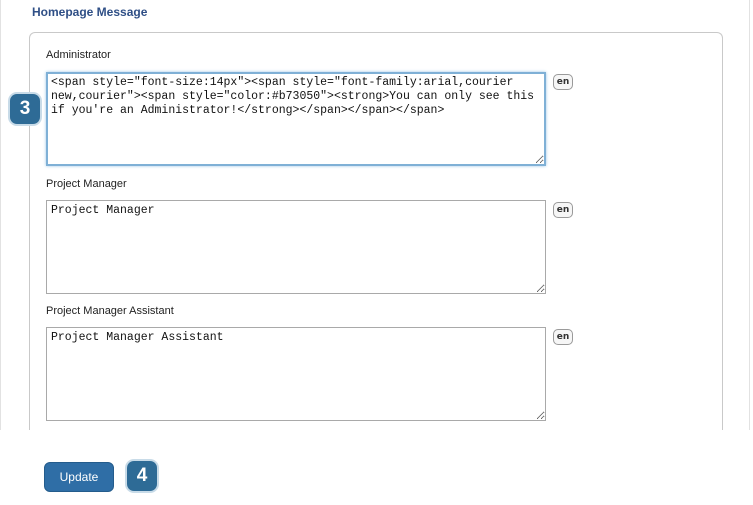 This screenshot has height=505, width=753. Describe the element at coordinates (78, 55) in the screenshot. I see `administrator-label: Administrator` at that location.